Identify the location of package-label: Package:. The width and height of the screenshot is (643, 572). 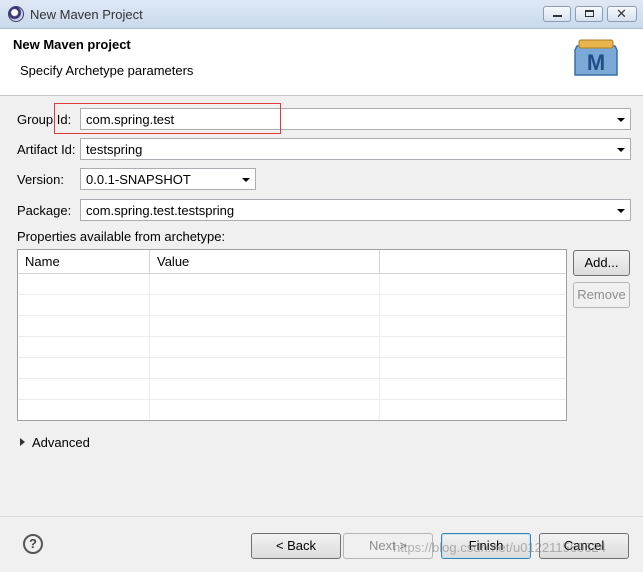
(44, 210).